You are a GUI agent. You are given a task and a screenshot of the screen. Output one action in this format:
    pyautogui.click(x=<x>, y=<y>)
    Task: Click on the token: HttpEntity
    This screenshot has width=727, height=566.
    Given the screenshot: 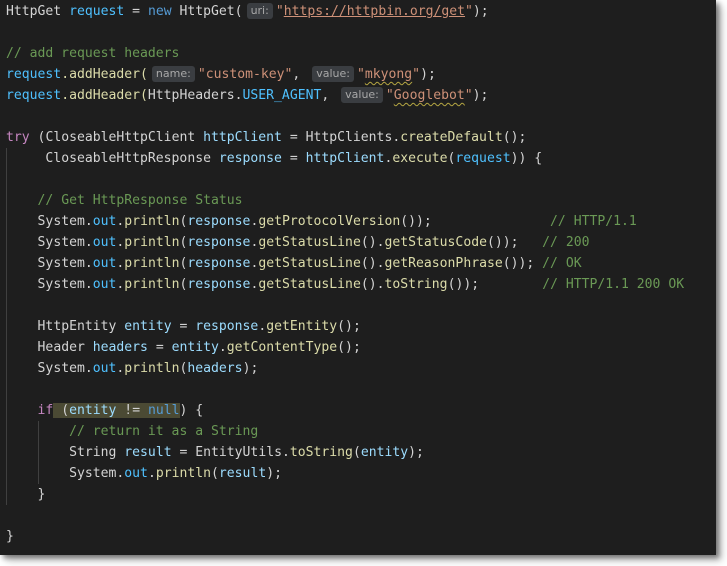 What is the action you would take?
    pyautogui.click(x=77, y=326)
    